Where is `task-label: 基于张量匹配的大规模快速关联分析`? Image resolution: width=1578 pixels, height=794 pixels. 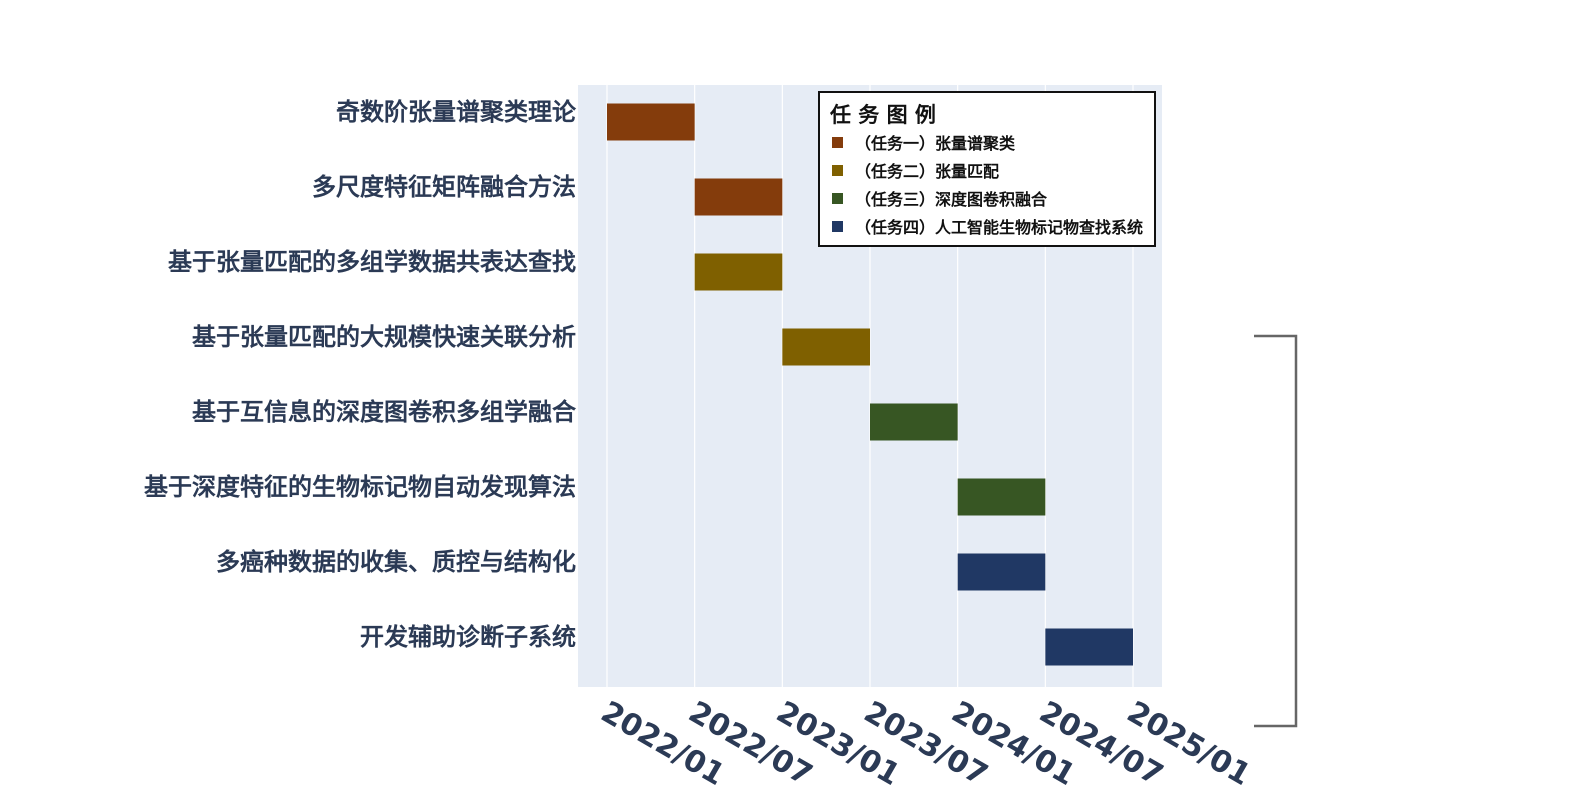
task-label: 基于张量匹配的大规模快速关联分析 is located at coordinates (384, 337).